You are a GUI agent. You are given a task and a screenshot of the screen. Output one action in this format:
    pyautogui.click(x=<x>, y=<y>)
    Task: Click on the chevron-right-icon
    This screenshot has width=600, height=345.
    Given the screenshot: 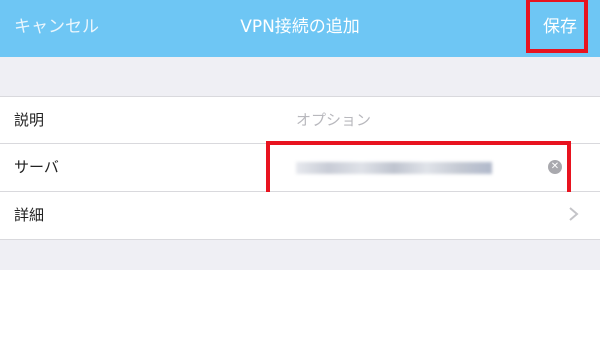 What is the action you would take?
    pyautogui.click(x=574, y=214)
    